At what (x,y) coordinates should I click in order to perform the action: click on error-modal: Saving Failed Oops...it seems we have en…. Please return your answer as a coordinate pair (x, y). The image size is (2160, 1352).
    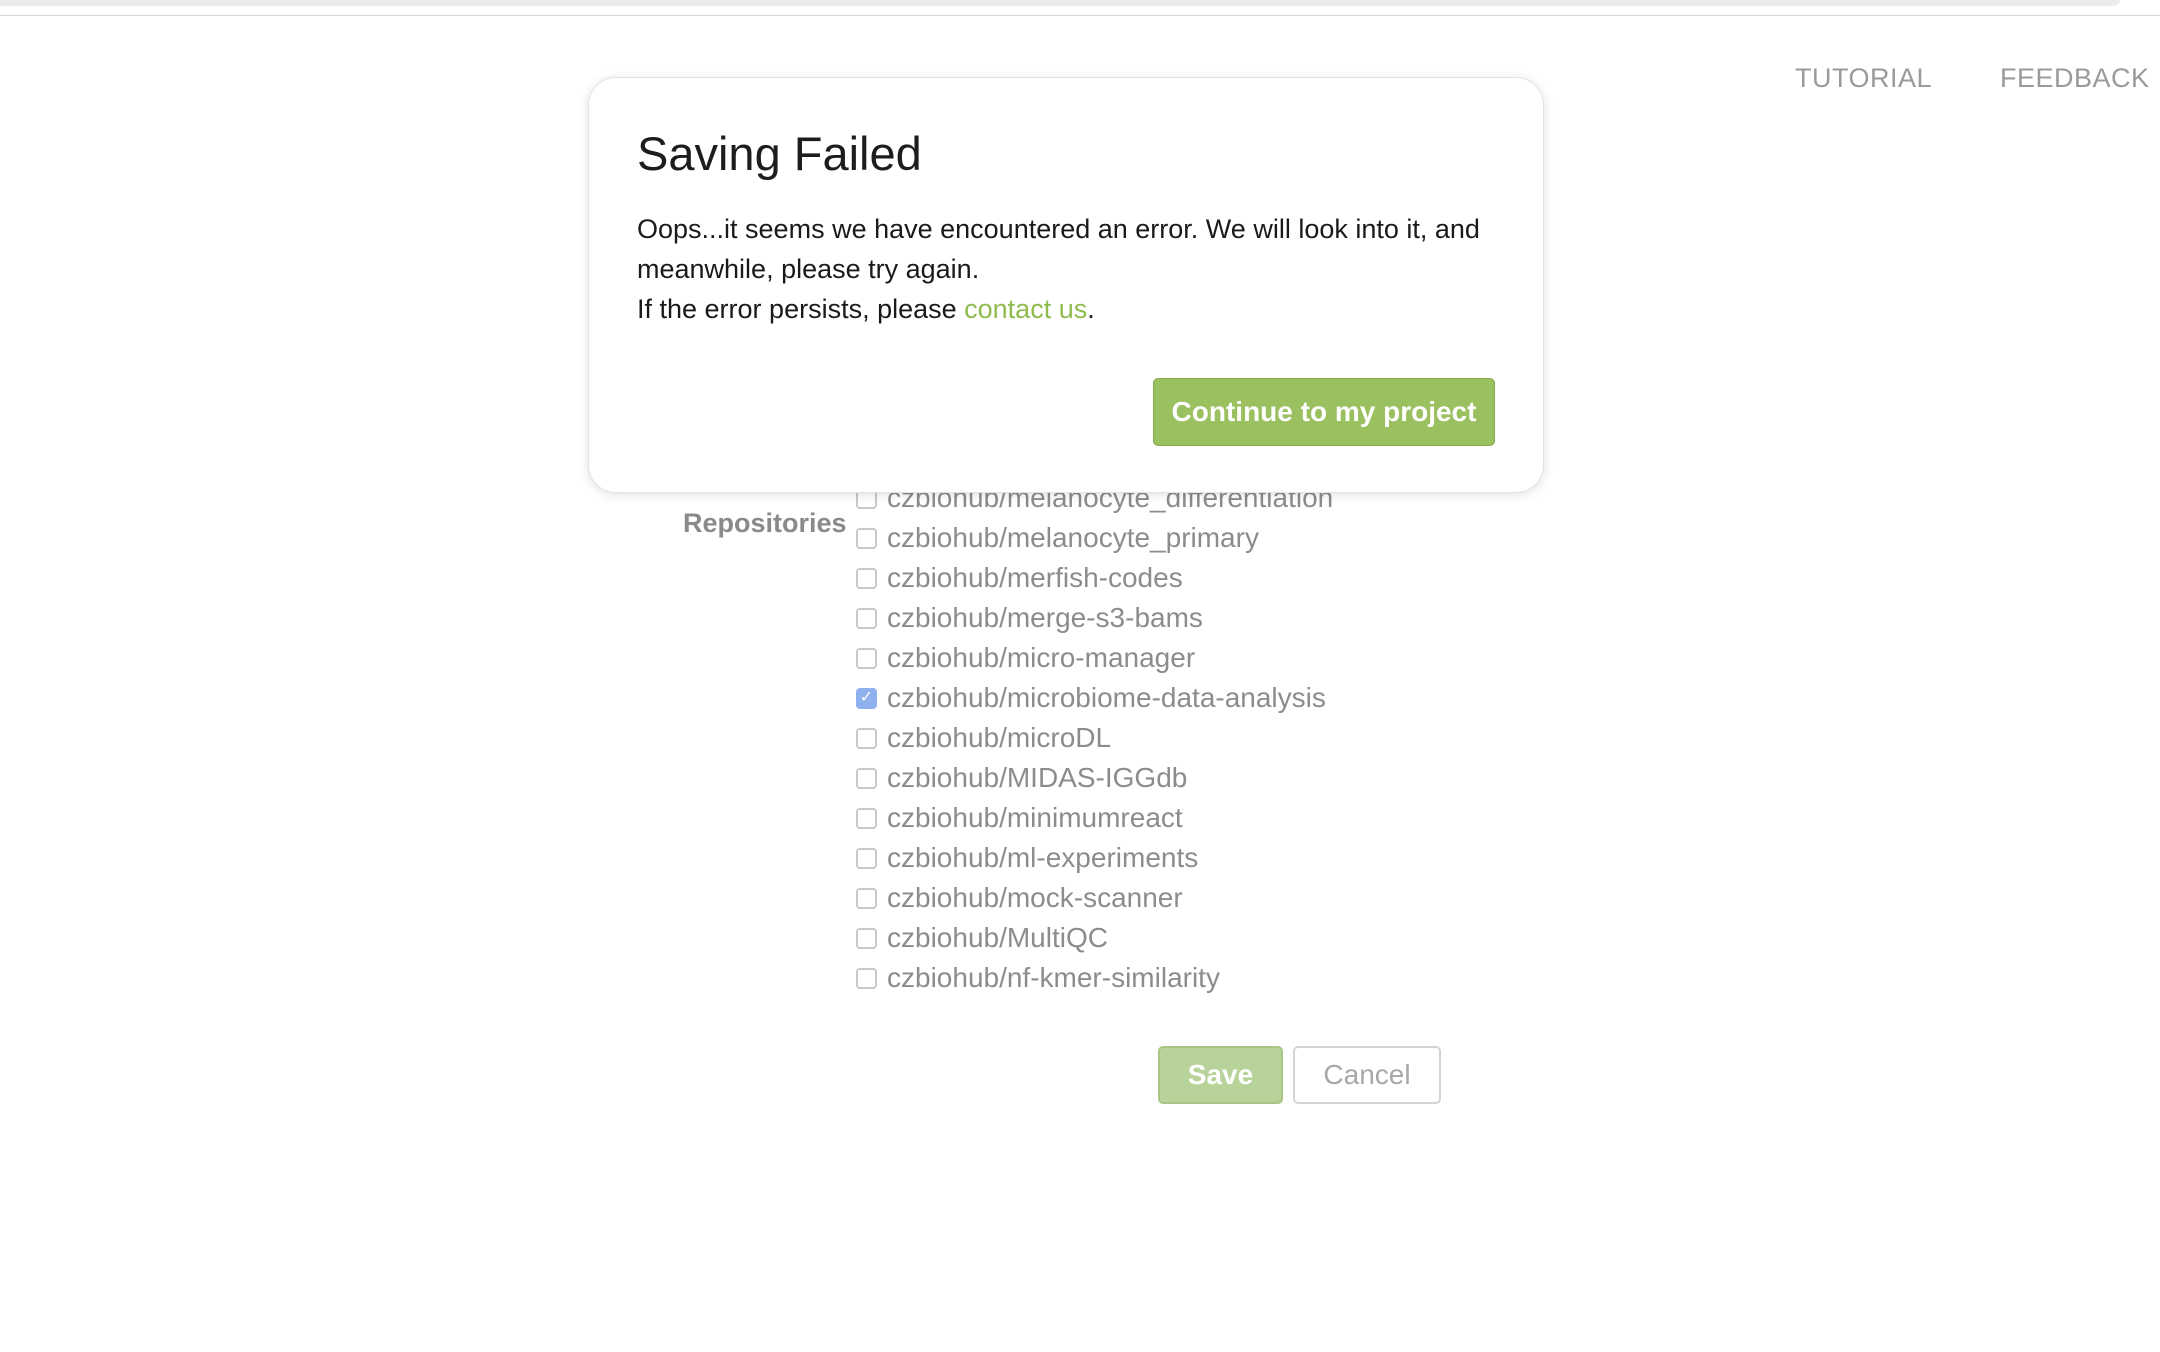
    Looking at the image, I should click on (1066, 285).